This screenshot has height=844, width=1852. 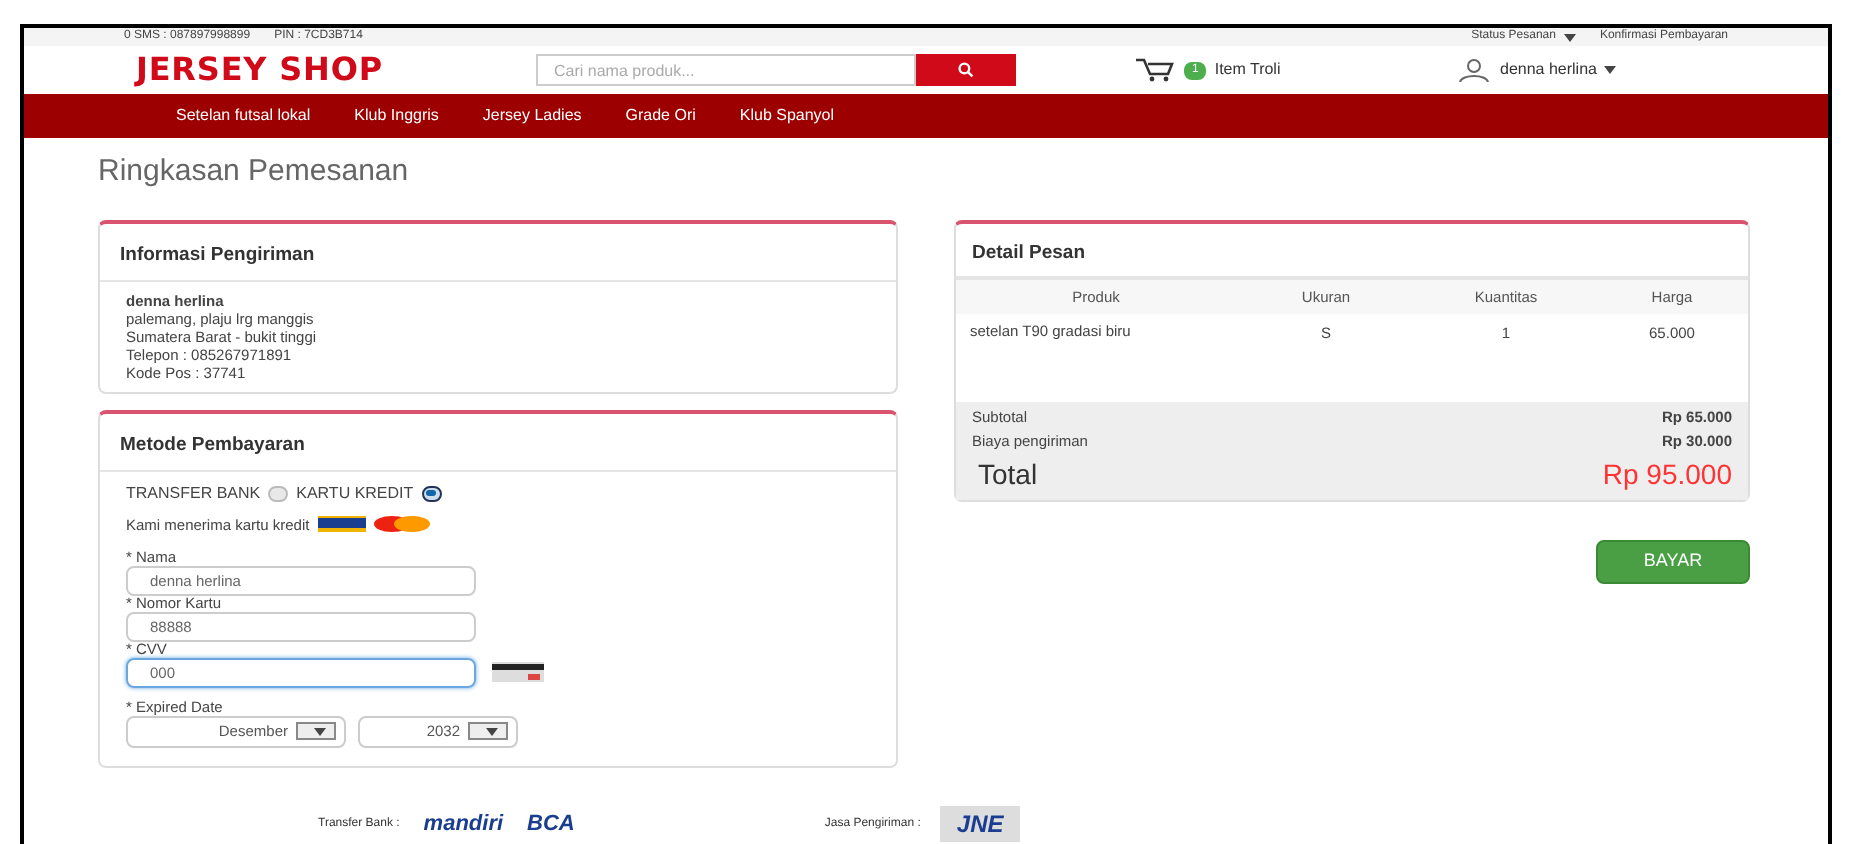 I want to click on payment-option-label: KARTU KREDIT, so click(x=355, y=493).